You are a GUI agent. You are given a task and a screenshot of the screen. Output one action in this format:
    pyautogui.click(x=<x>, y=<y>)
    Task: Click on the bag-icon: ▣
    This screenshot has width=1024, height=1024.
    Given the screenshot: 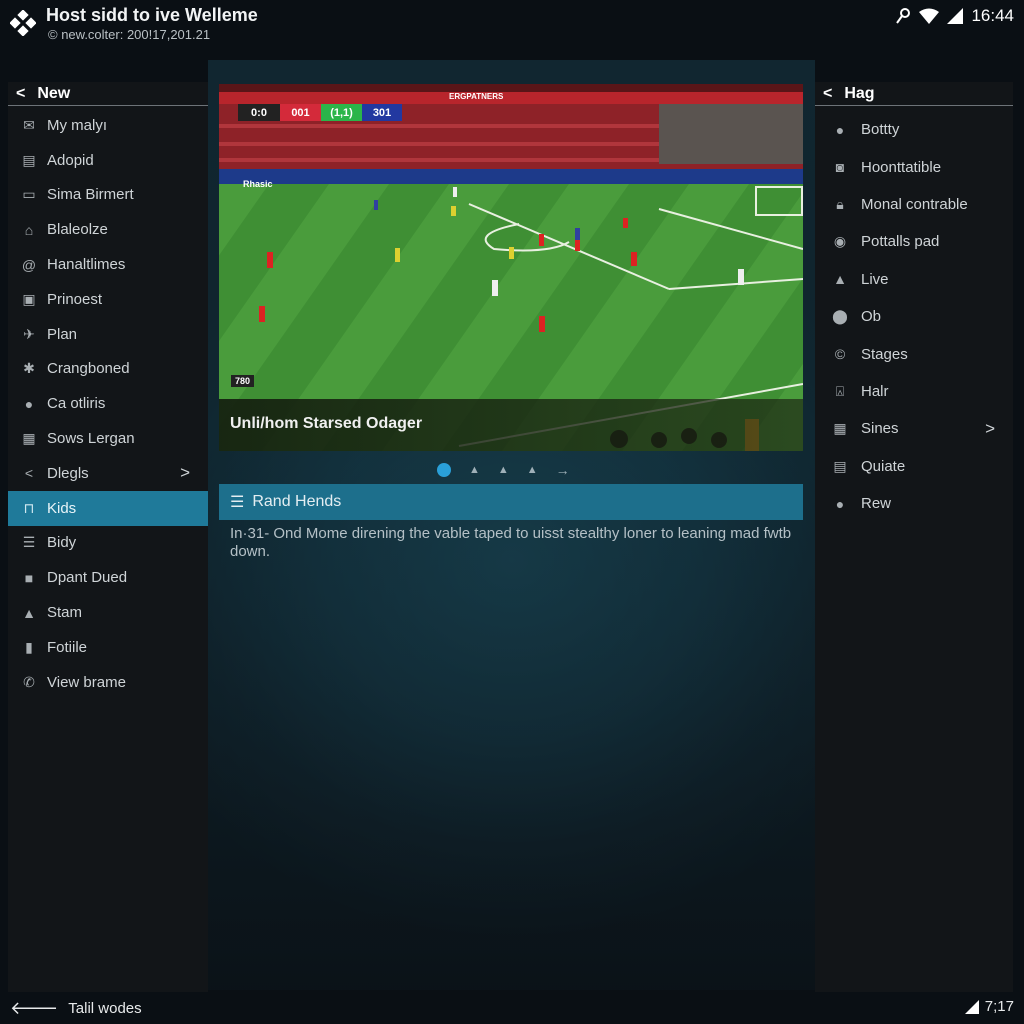 What is the action you would take?
    pyautogui.click(x=29, y=298)
    